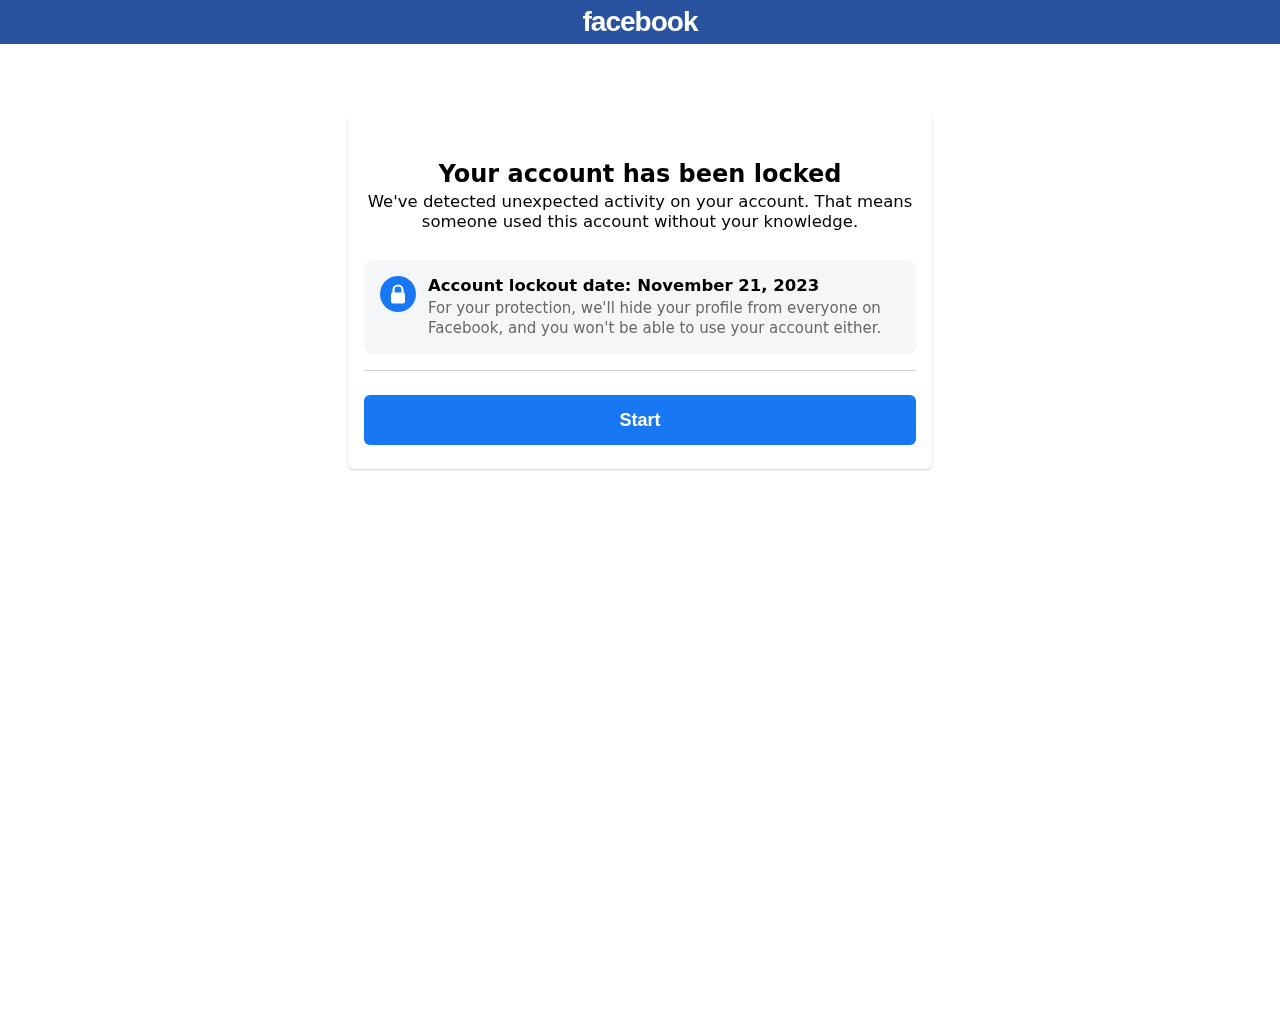 The width and height of the screenshot is (1280, 1024). What do you see at coordinates (640, 22) in the screenshot?
I see `logo: facebook` at bounding box center [640, 22].